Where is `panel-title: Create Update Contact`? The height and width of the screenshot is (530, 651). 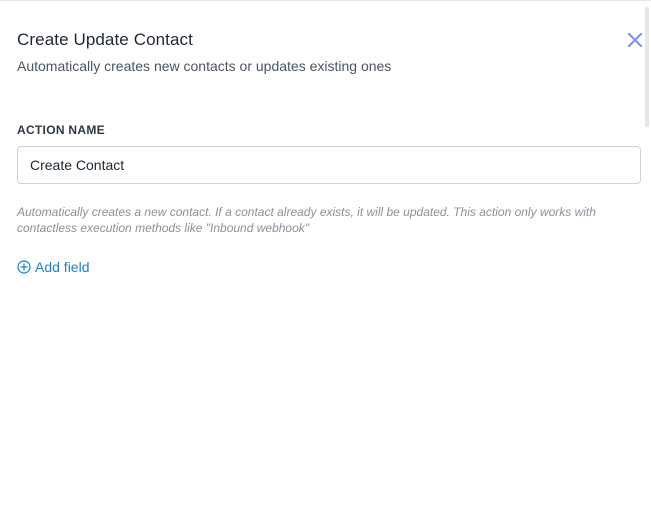 panel-title: Create Update Contact is located at coordinates (105, 39).